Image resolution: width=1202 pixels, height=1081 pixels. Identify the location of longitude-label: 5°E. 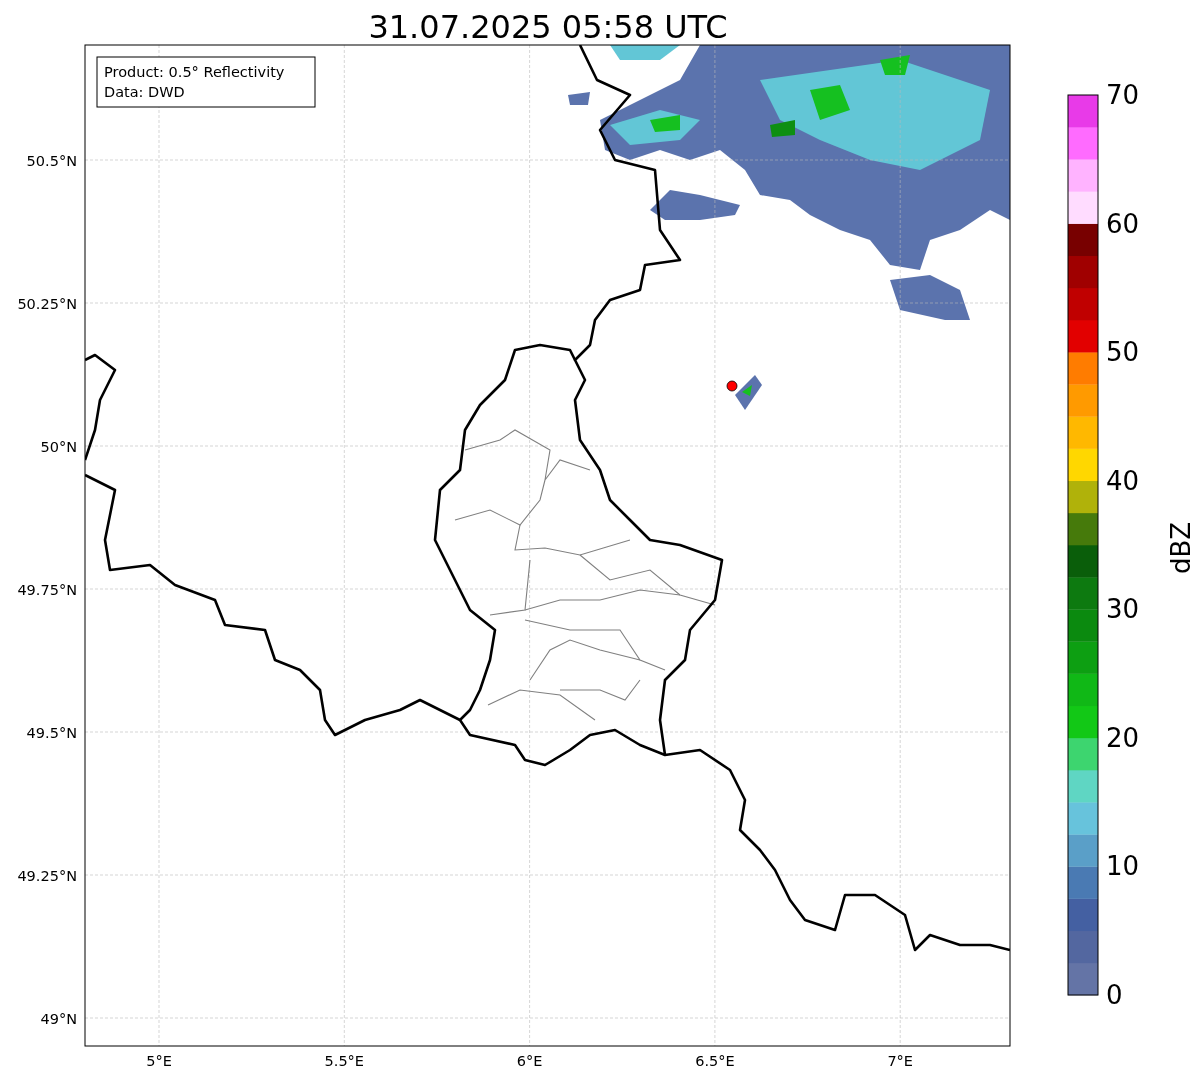
(159, 1061).